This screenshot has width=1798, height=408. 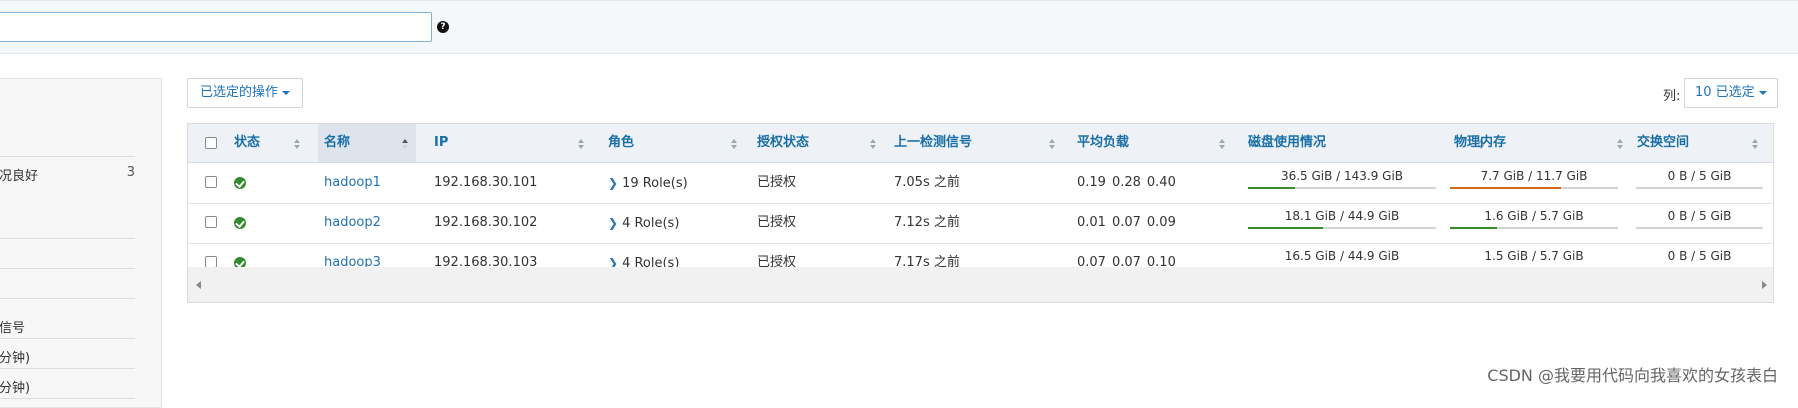 I want to click on filter-panel: 况良好 3 信号 分钟) 分钟), so click(x=81, y=243).